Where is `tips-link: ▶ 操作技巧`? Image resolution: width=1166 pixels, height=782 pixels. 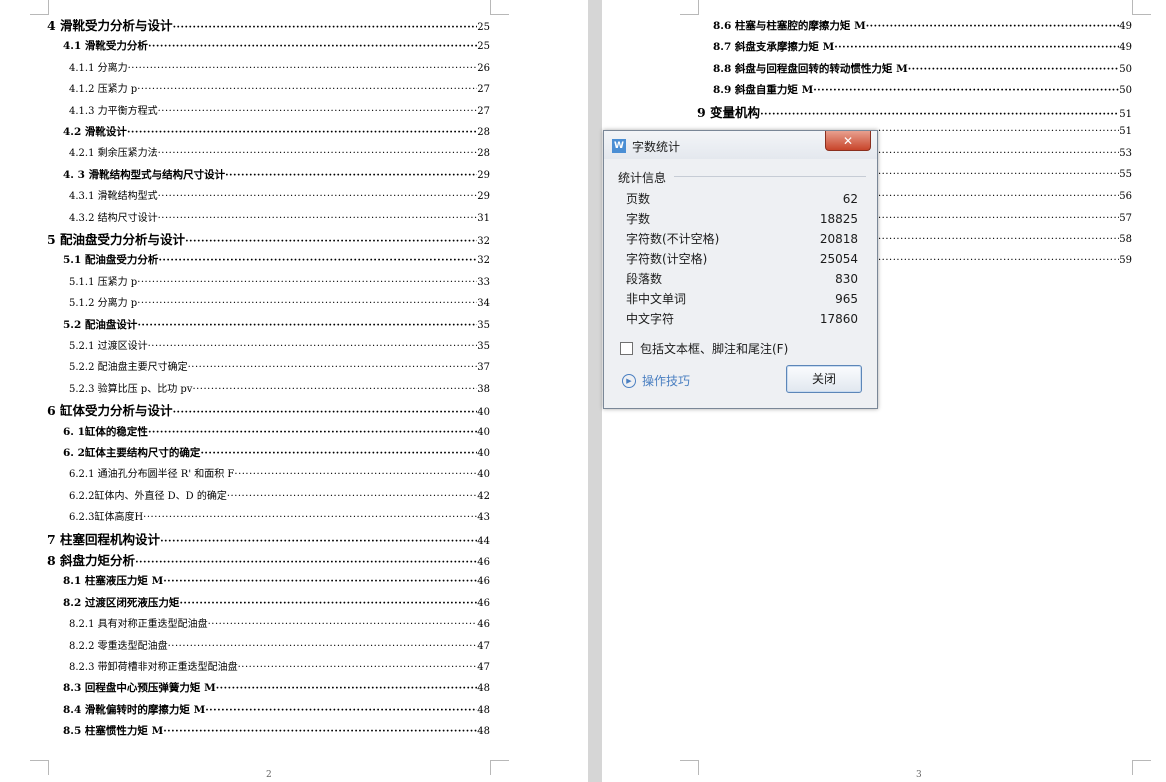 tips-link: ▶ 操作技巧 is located at coordinates (656, 380).